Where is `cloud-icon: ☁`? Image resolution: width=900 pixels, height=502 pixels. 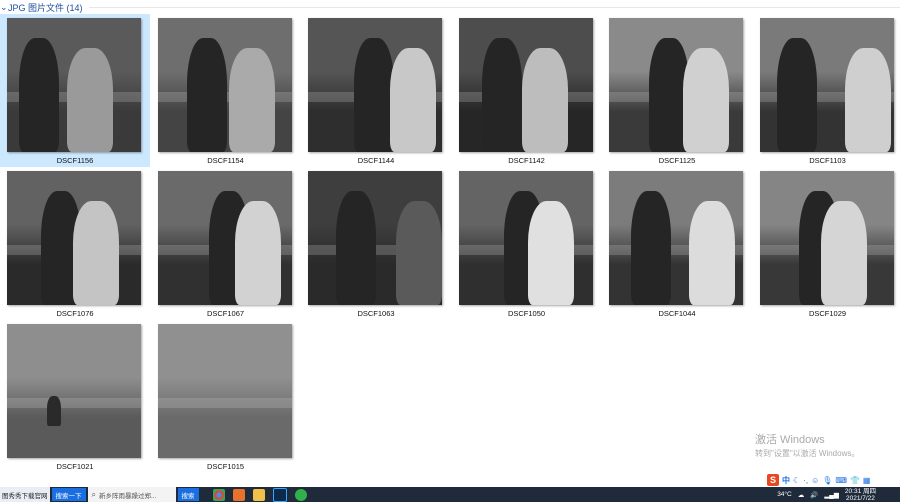 cloud-icon: ☁ is located at coordinates (801, 495).